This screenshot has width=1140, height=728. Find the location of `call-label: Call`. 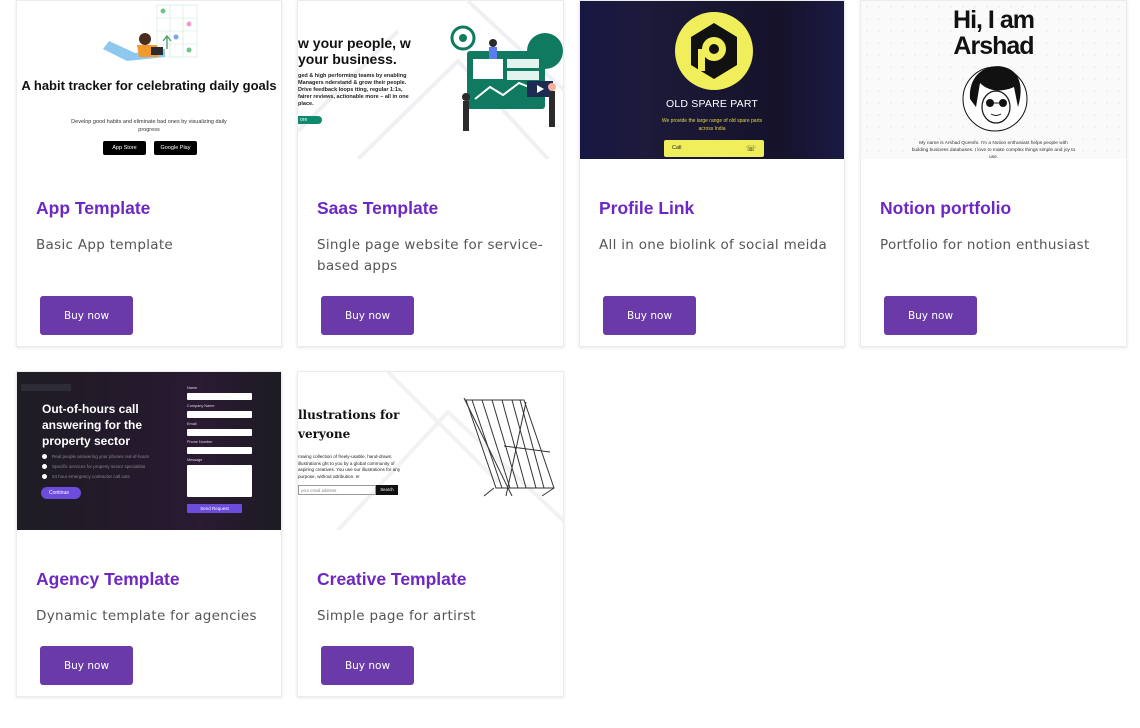

call-label: Call is located at coordinates (677, 148).